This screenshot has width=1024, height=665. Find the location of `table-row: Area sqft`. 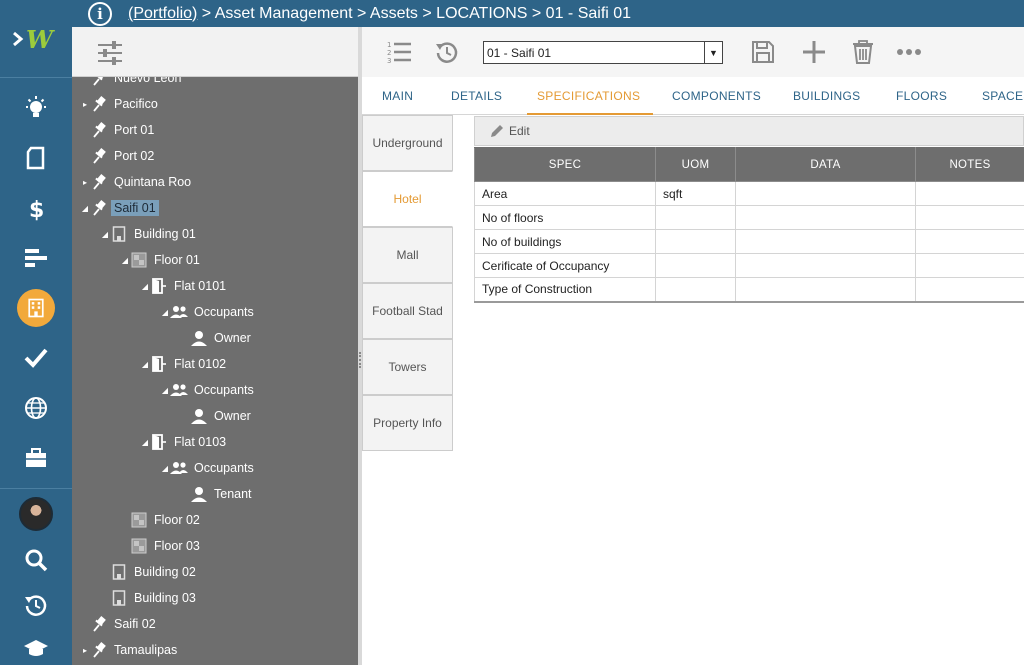

table-row: Area sqft is located at coordinates (749, 193).